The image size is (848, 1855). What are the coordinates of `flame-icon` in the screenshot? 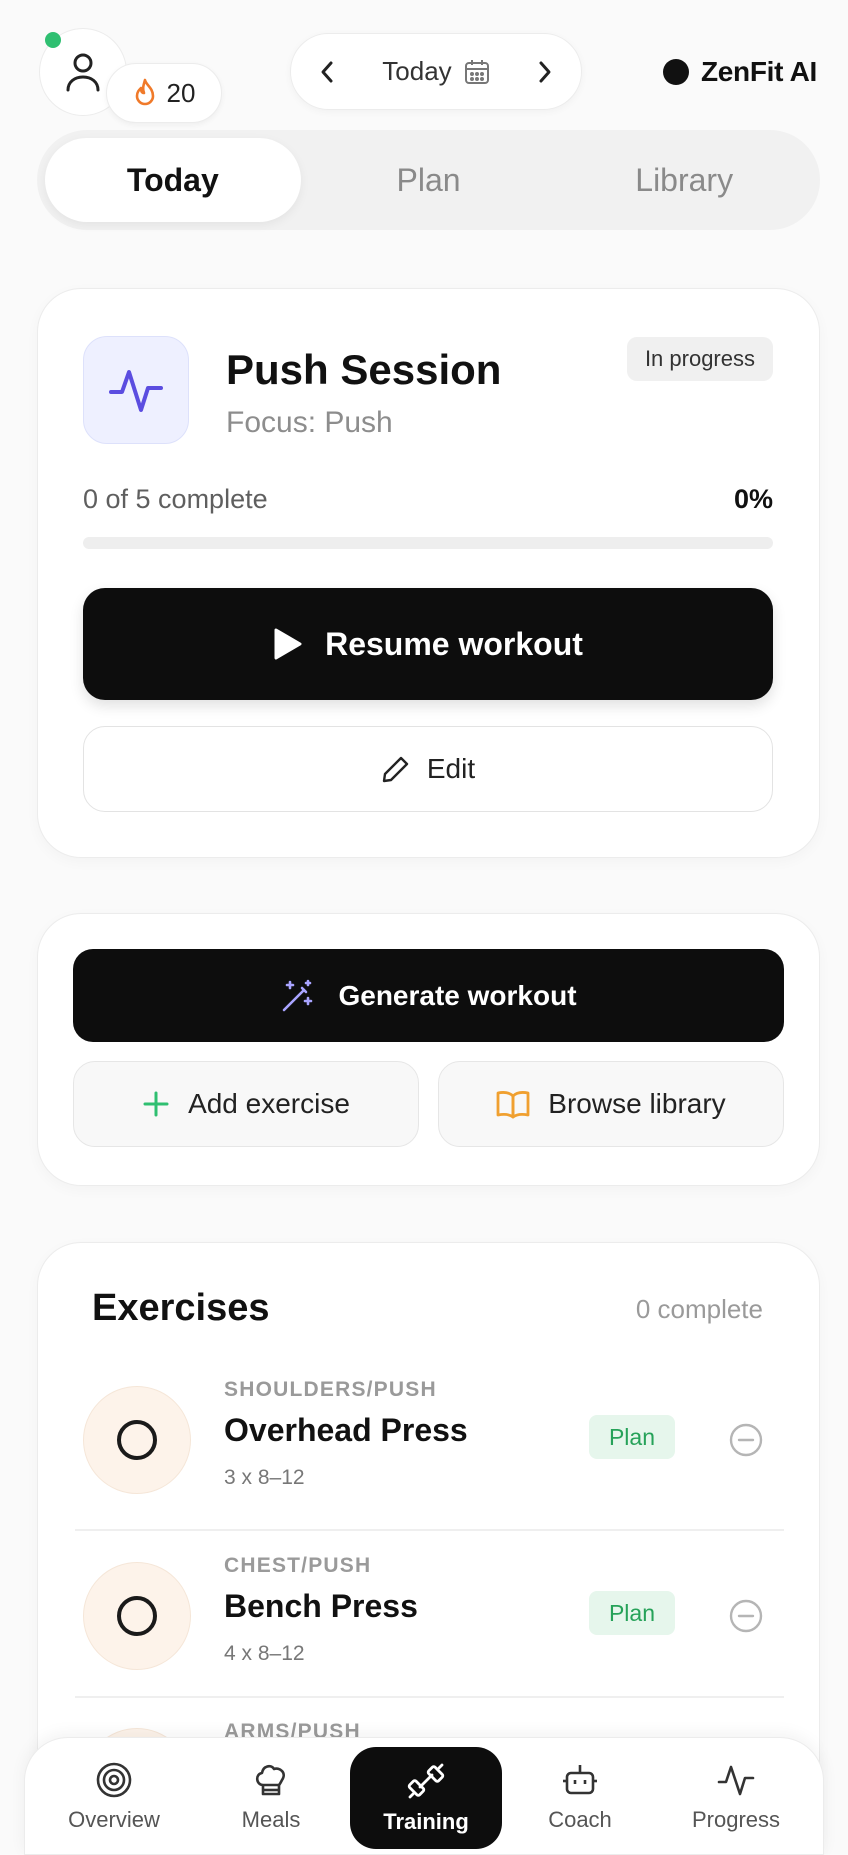 It's located at (145, 93).